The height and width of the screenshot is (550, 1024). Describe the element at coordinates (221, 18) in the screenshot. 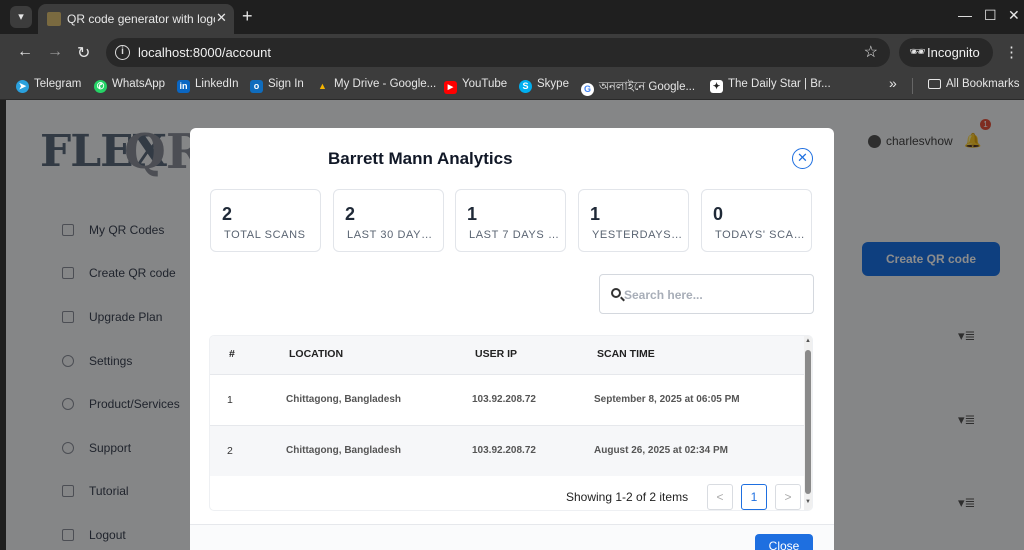

I see `tab-close-icon: ✕` at that location.